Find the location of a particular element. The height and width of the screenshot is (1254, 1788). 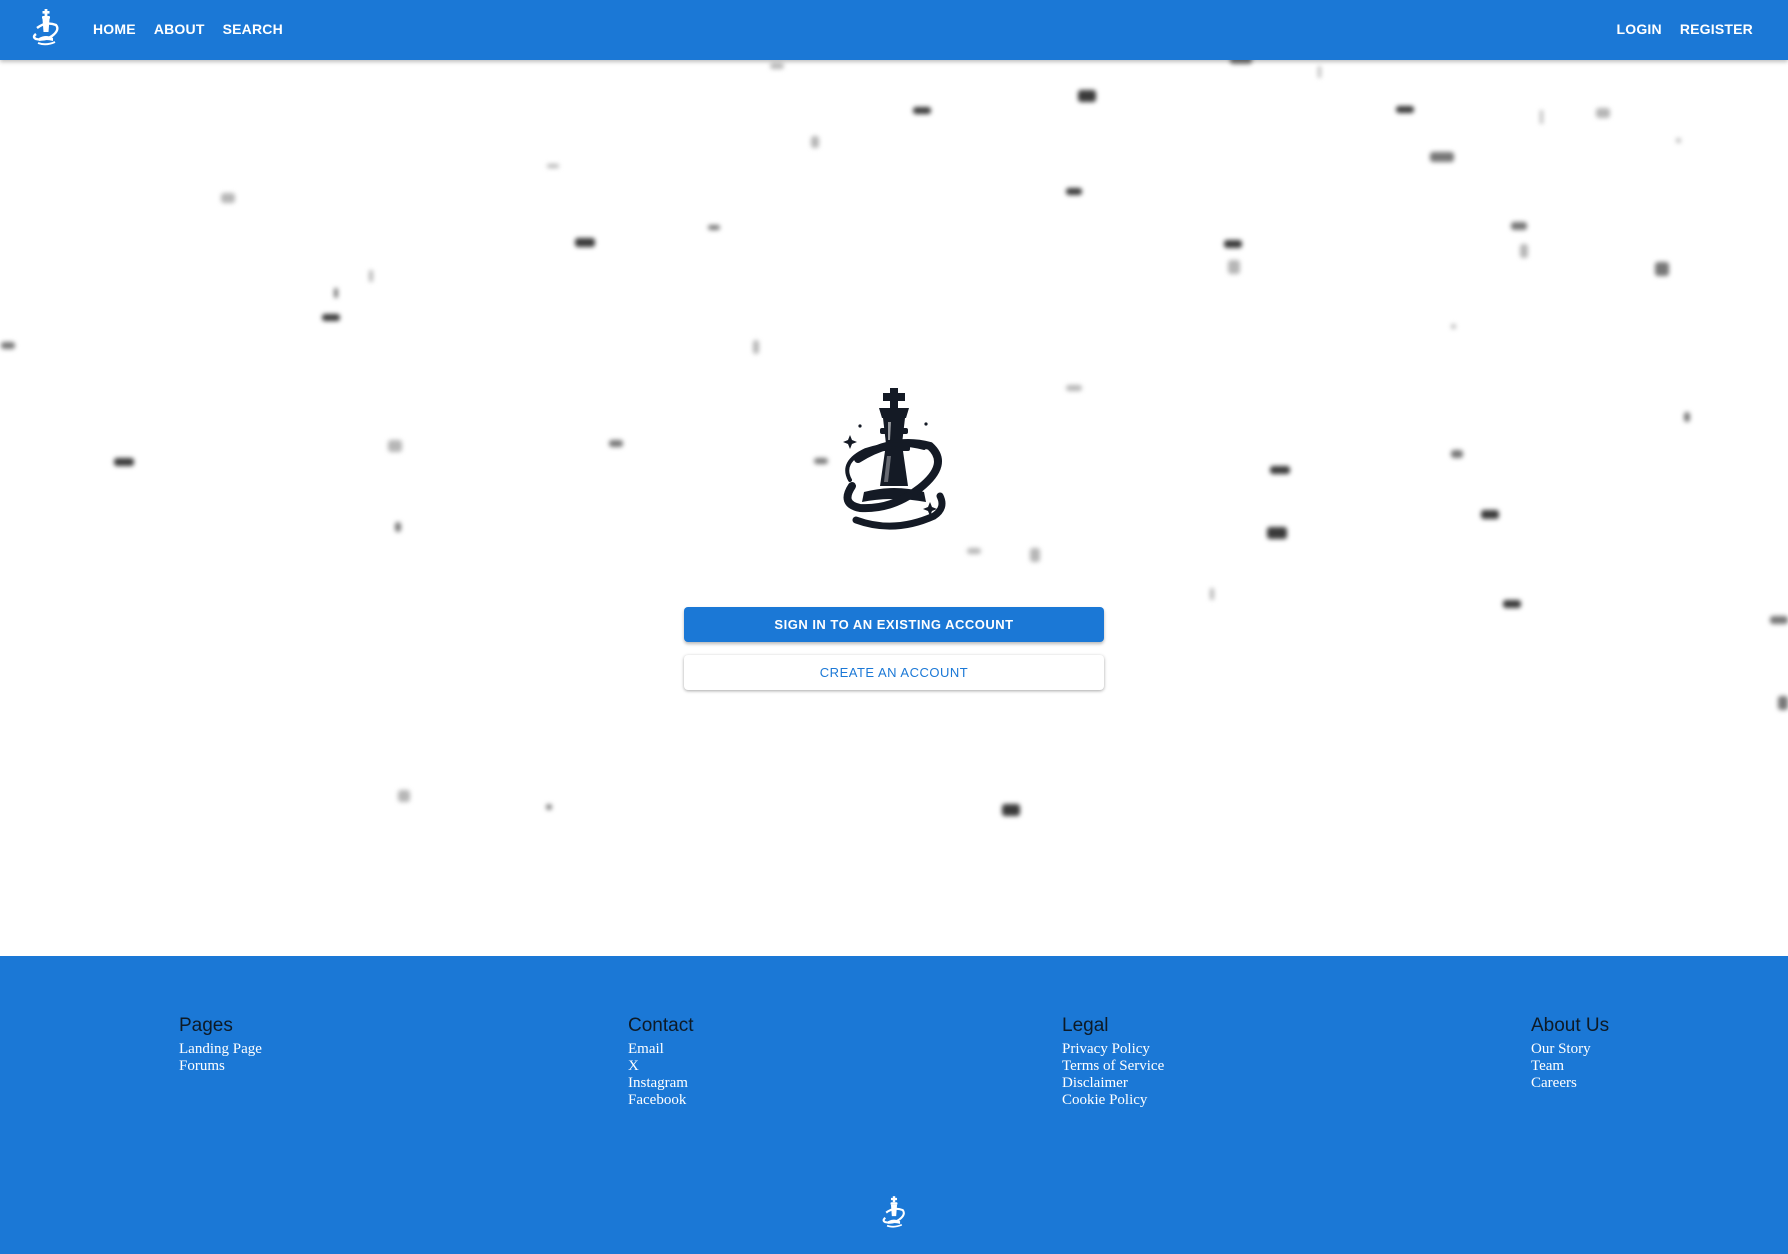

footer-link-careers: Careers is located at coordinates (1570, 1083).